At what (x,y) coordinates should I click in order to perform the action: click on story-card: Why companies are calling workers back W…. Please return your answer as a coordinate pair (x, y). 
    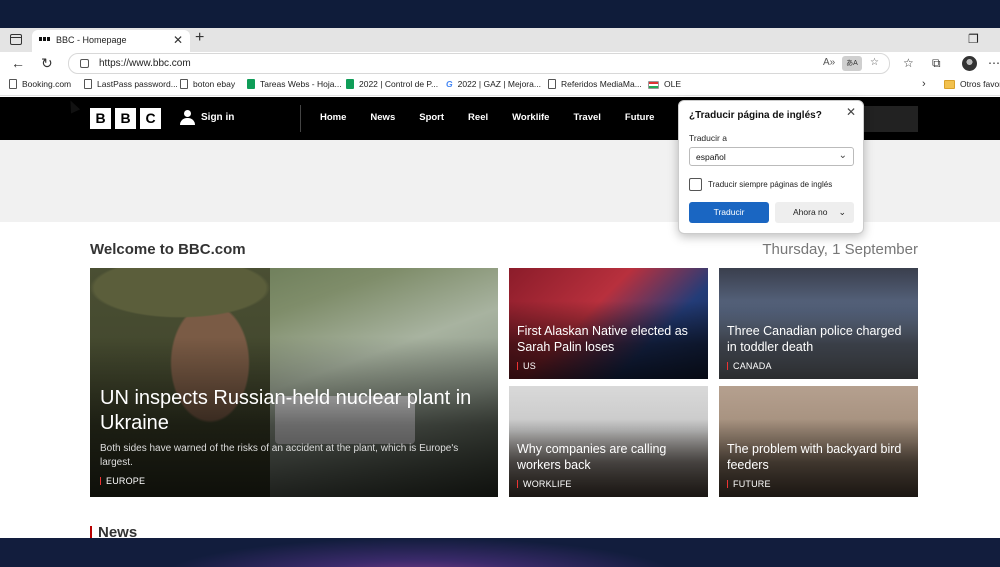
    Looking at the image, I should click on (608, 441).